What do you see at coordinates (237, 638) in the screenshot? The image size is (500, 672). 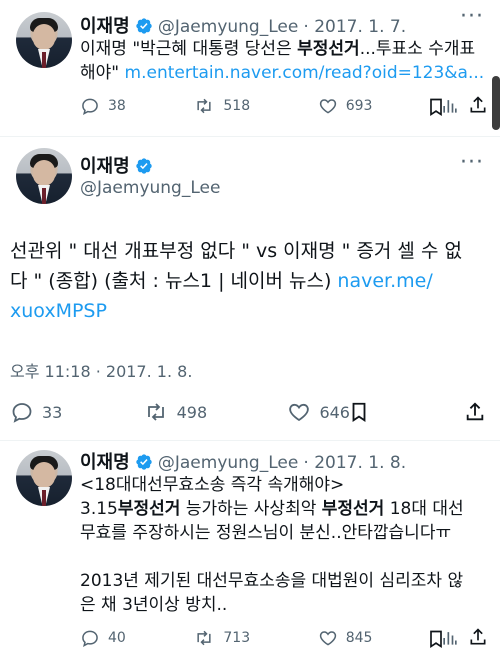 I see `retweet-count: 713` at bounding box center [237, 638].